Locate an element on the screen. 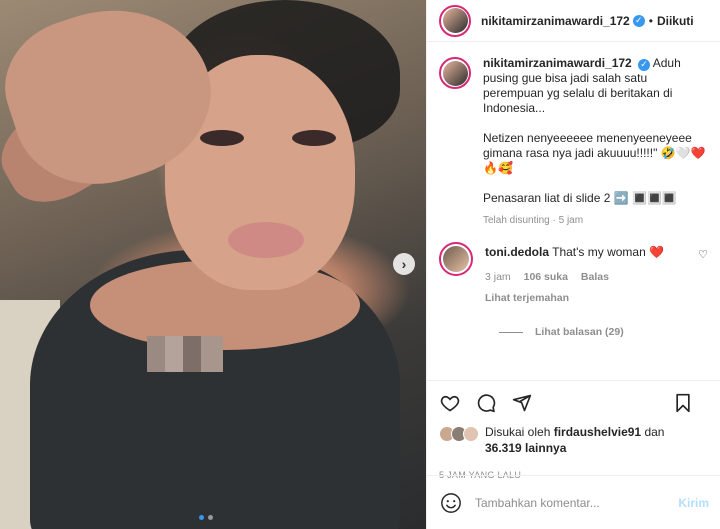  carousel-dots is located at coordinates (206, 517).